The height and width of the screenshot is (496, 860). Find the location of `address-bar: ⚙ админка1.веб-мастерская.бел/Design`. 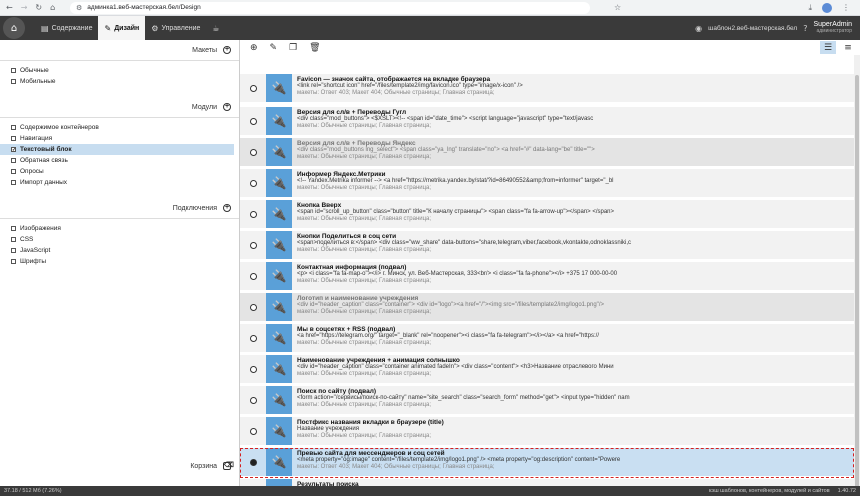

address-bar: ⚙ админка1.веб-мастерская.бел/Design is located at coordinates (330, 7).